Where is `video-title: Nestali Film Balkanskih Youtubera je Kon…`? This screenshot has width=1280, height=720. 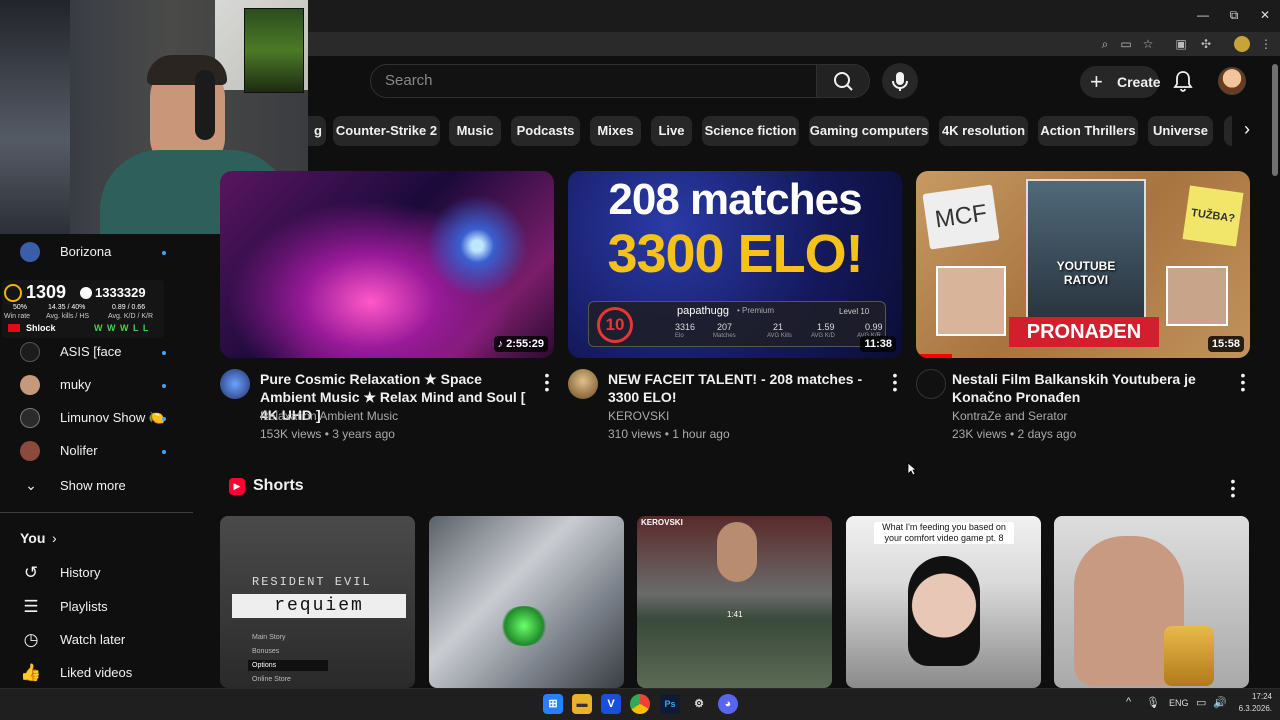
video-title: Nestali Film Balkanskih Youtubera je Kon… is located at coordinates (1094, 388).